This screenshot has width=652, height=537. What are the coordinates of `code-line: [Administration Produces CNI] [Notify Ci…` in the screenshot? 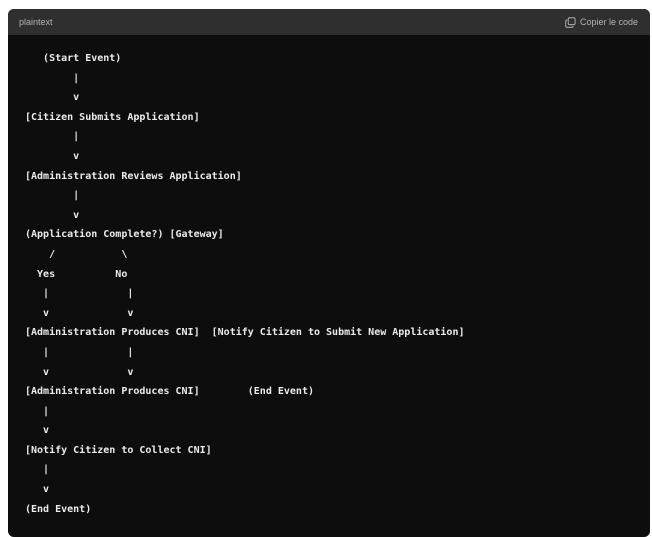 It's located at (245, 333).